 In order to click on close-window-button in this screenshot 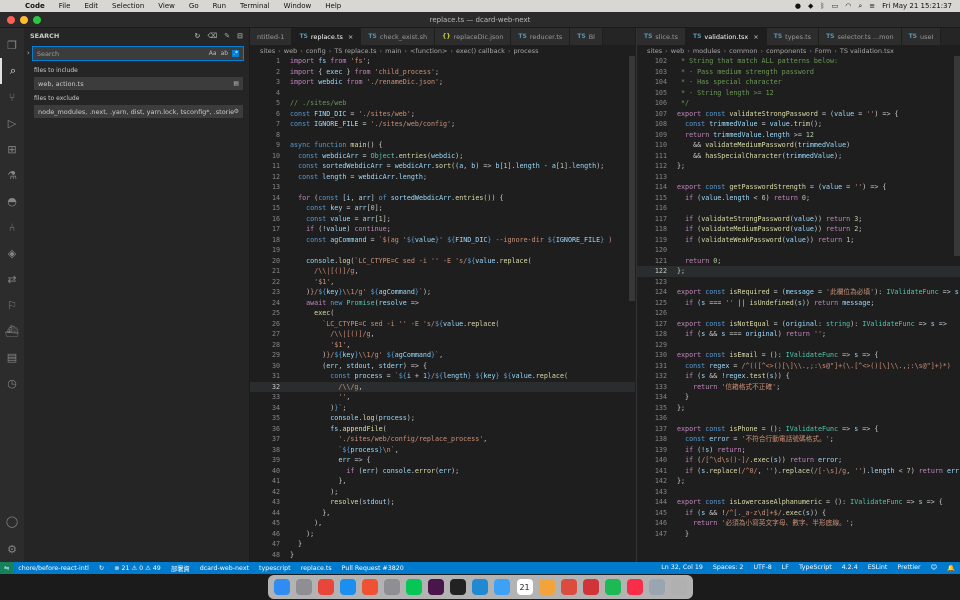, I will do `click(11, 20)`.